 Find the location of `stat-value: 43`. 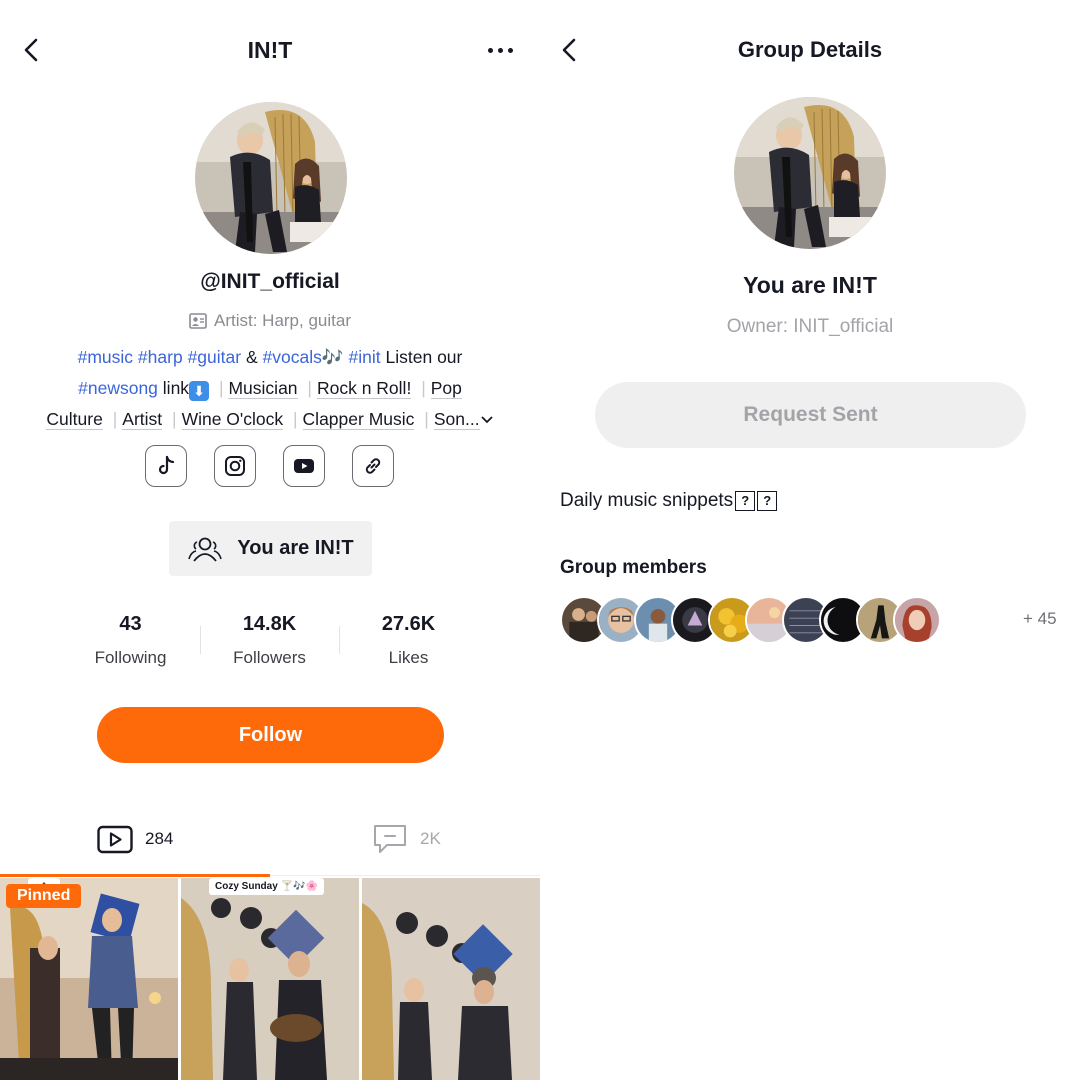

stat-value: 43 is located at coordinates (130, 624).